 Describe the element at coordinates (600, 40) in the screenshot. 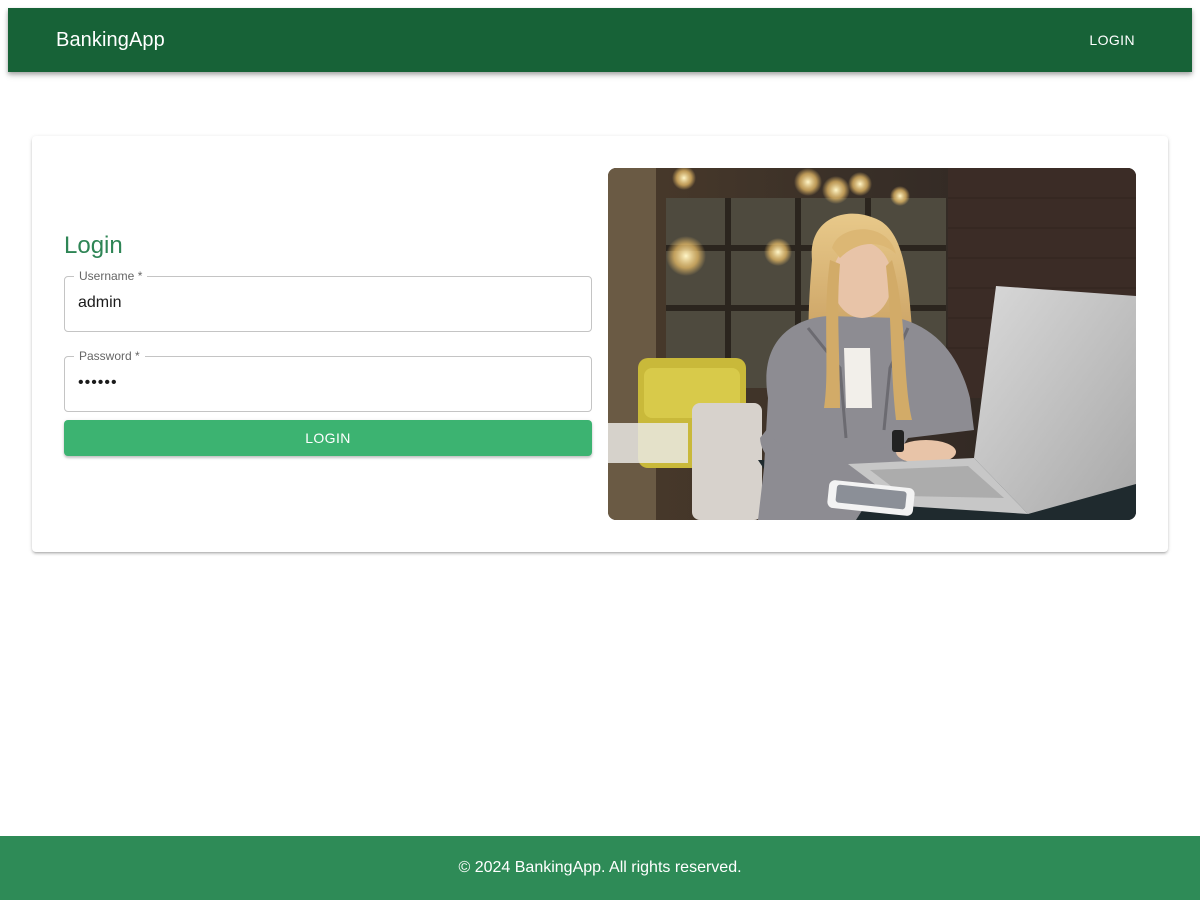

I see `top-app-bar: BankingApp LOGIN` at that location.